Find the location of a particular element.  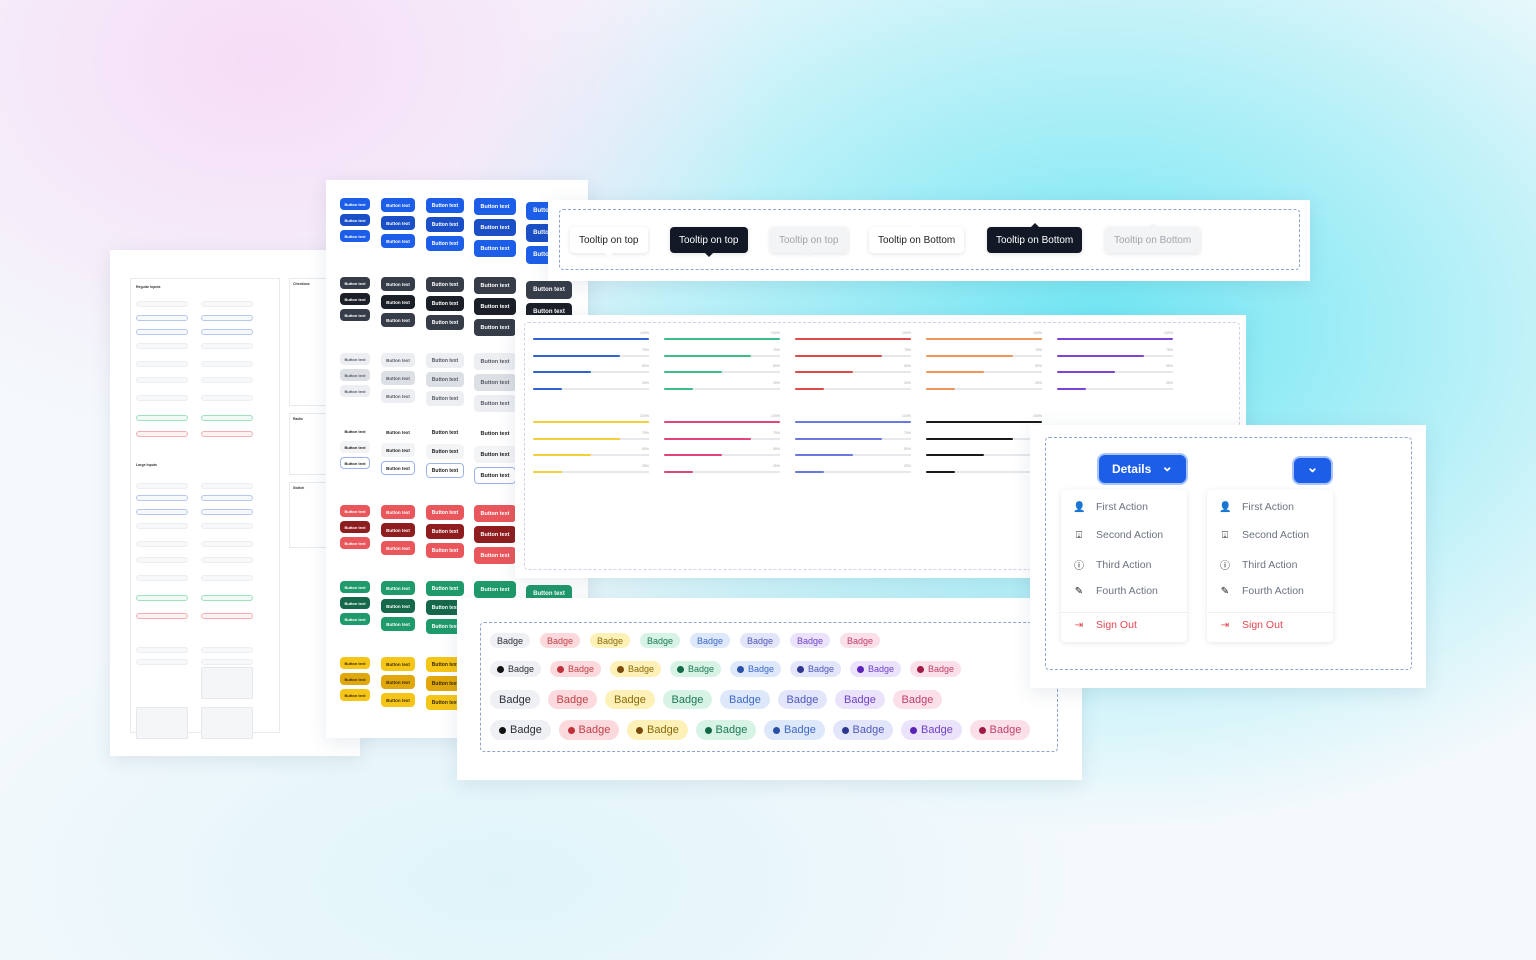

menu-item: ⓘ Third Action is located at coordinates (1258, 565).